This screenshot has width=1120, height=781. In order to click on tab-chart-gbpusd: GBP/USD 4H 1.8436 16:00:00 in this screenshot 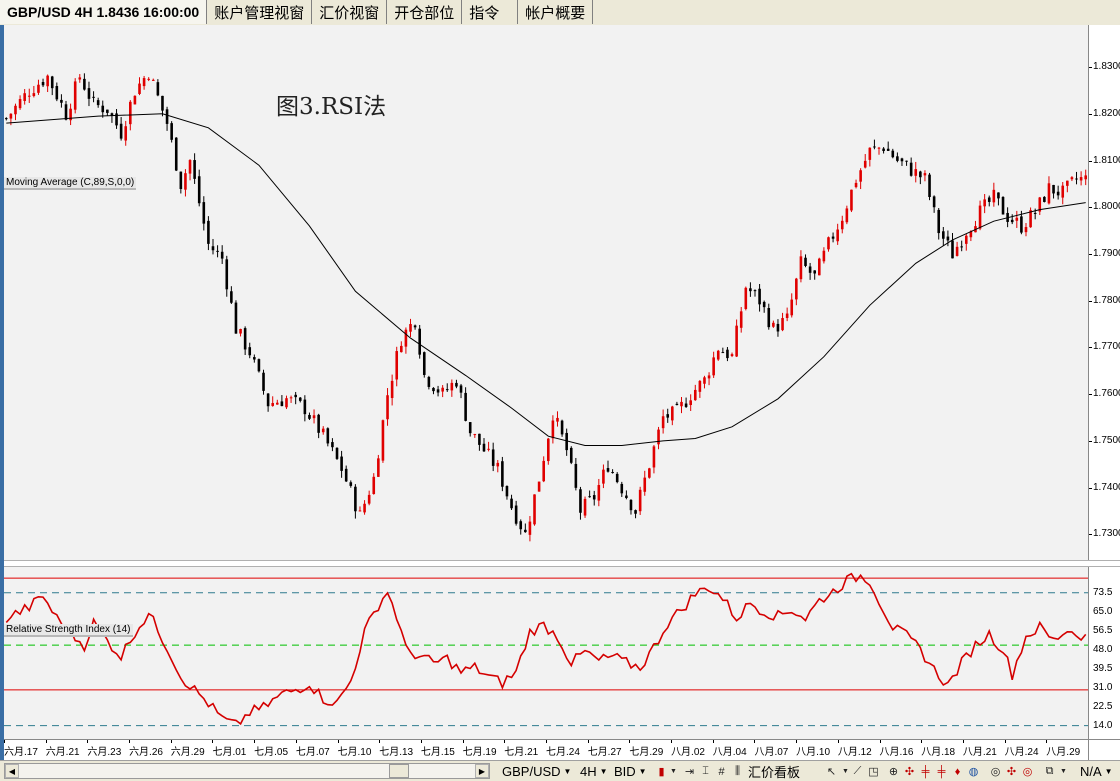, I will do `click(104, 12)`.